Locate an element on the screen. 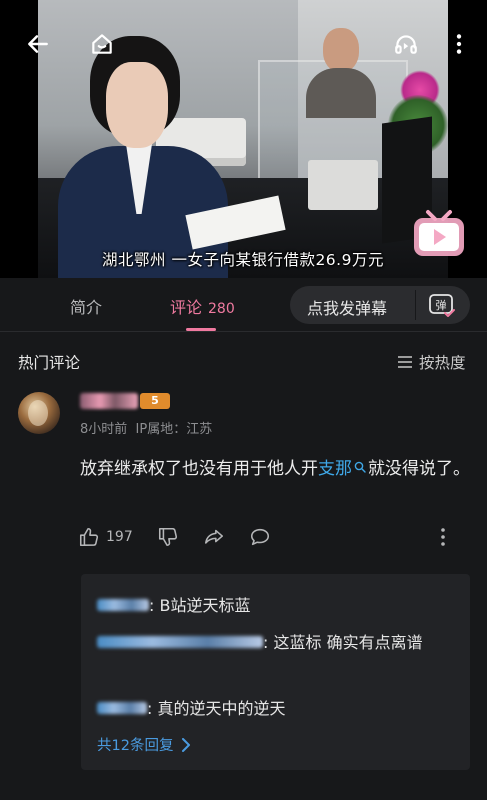 The height and width of the screenshot is (800, 487). comment-actions: 197 is located at coordinates (174, 537).